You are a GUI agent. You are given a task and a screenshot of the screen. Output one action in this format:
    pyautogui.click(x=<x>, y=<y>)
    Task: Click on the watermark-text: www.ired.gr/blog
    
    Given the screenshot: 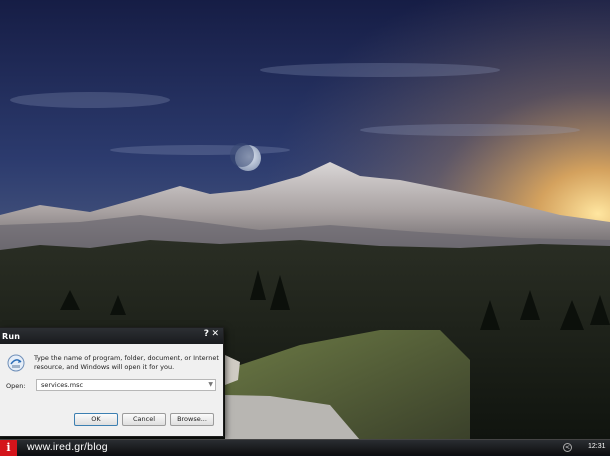 What is the action you would take?
    pyautogui.click(x=67, y=447)
    